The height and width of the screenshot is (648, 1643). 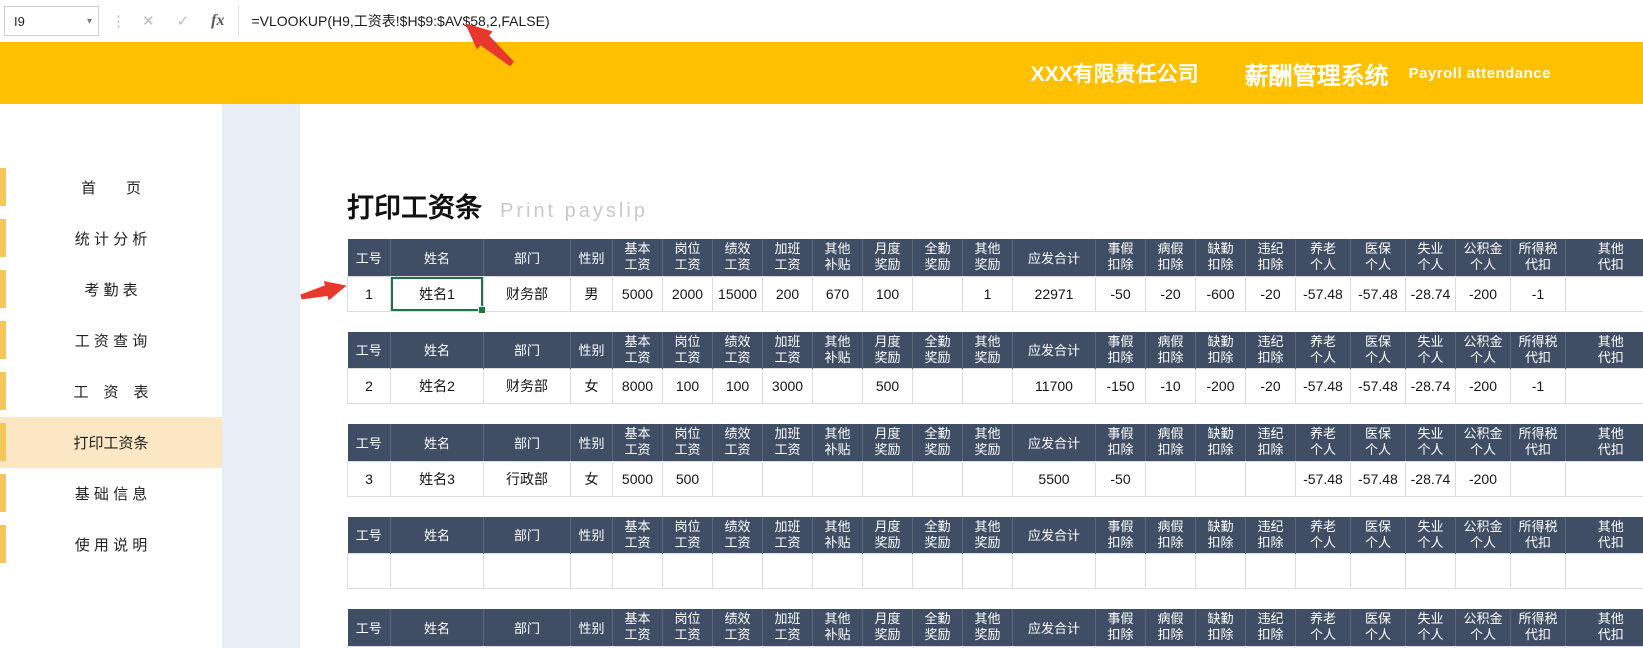 What do you see at coordinates (940, 21) in the screenshot?
I see `formula-input: =VLOOKUP(H9,工资表!$H$9:$AV$58,2,FALSE)` at bounding box center [940, 21].